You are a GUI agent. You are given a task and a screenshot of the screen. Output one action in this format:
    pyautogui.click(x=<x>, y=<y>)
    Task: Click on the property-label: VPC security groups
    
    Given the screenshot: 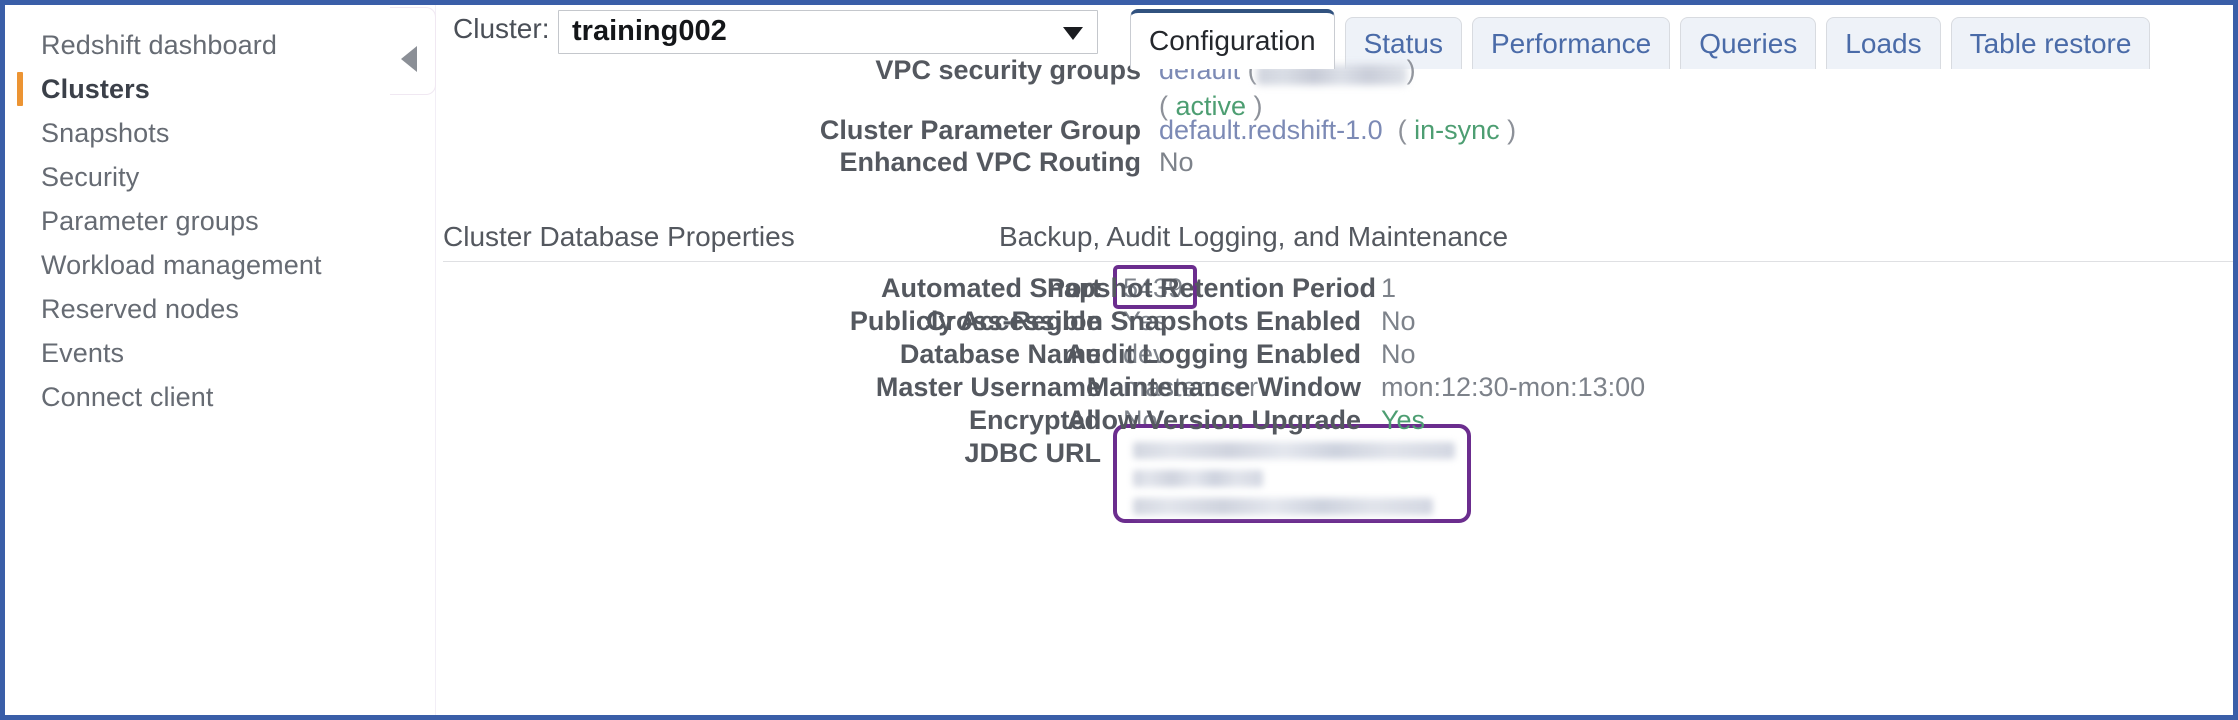 What is the action you would take?
    pyautogui.click(x=1008, y=70)
    